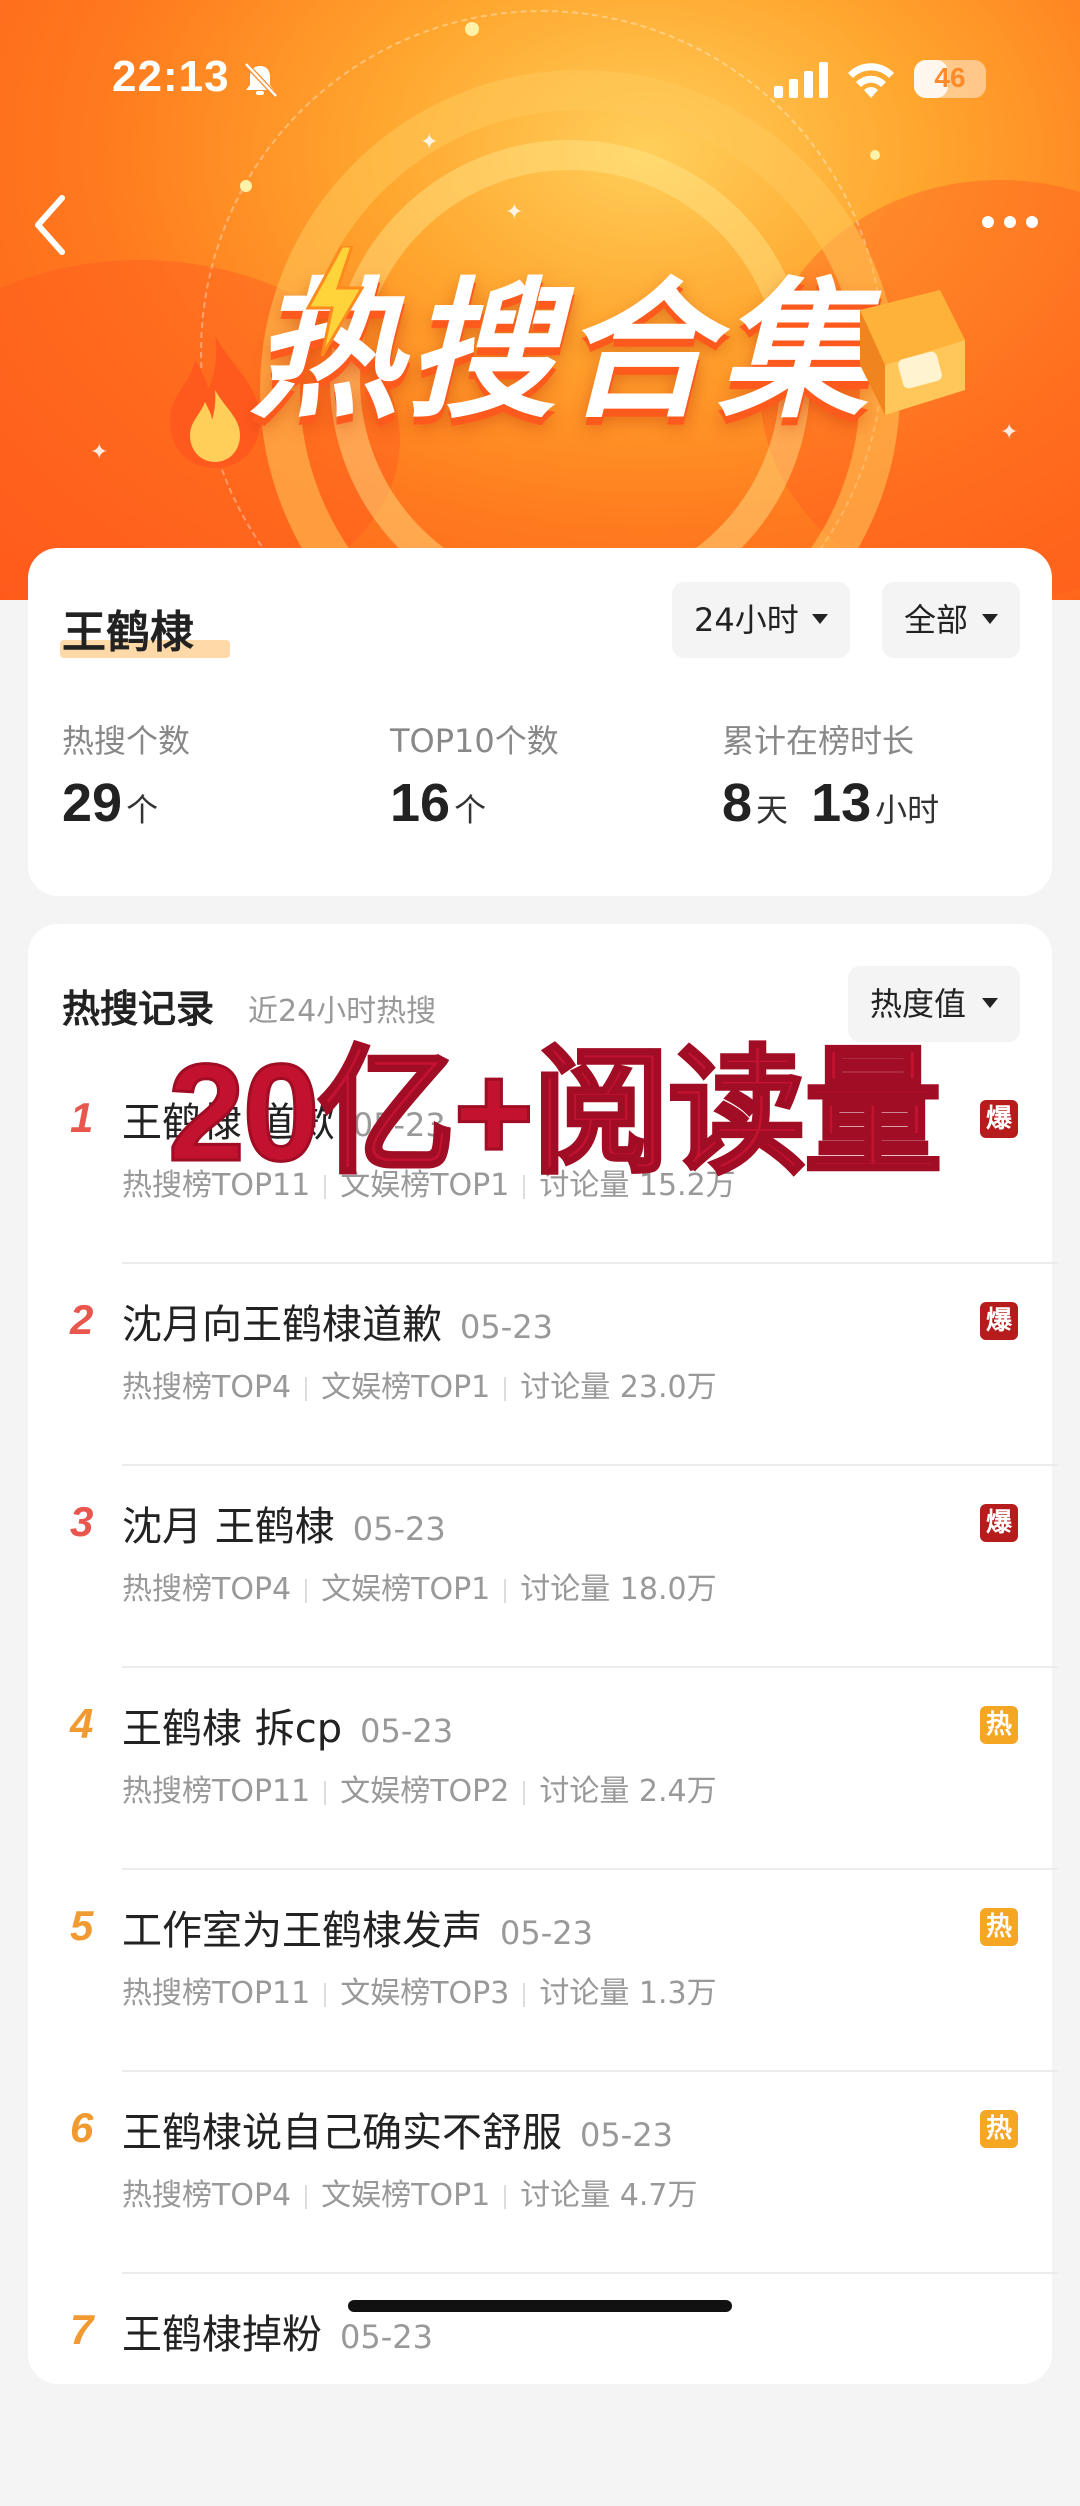 This screenshot has height=2506, width=1080. Describe the element at coordinates (609, 2195) in the screenshot. I see `meta-field: 讨论量 4.7万` at that location.